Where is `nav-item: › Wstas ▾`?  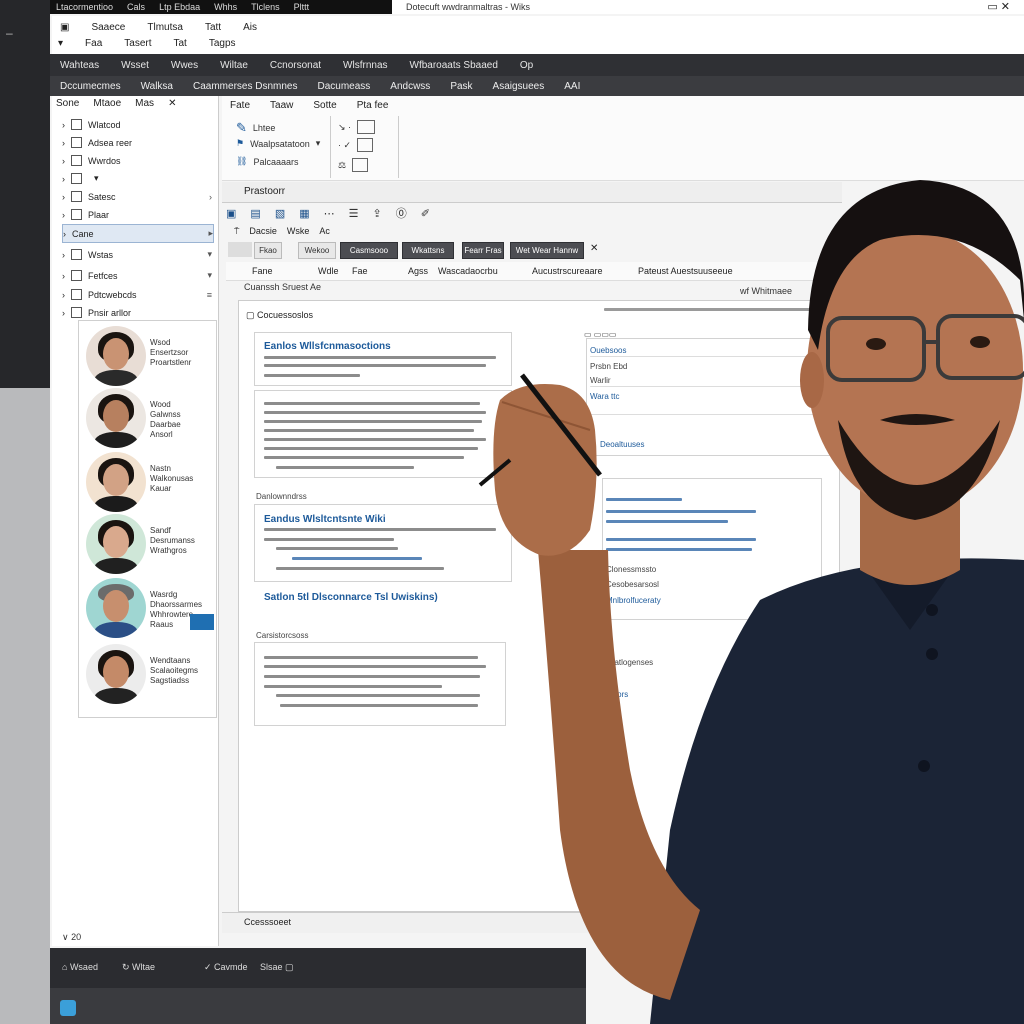
nav-item: › Wstas ▾ is located at coordinates (137, 254).